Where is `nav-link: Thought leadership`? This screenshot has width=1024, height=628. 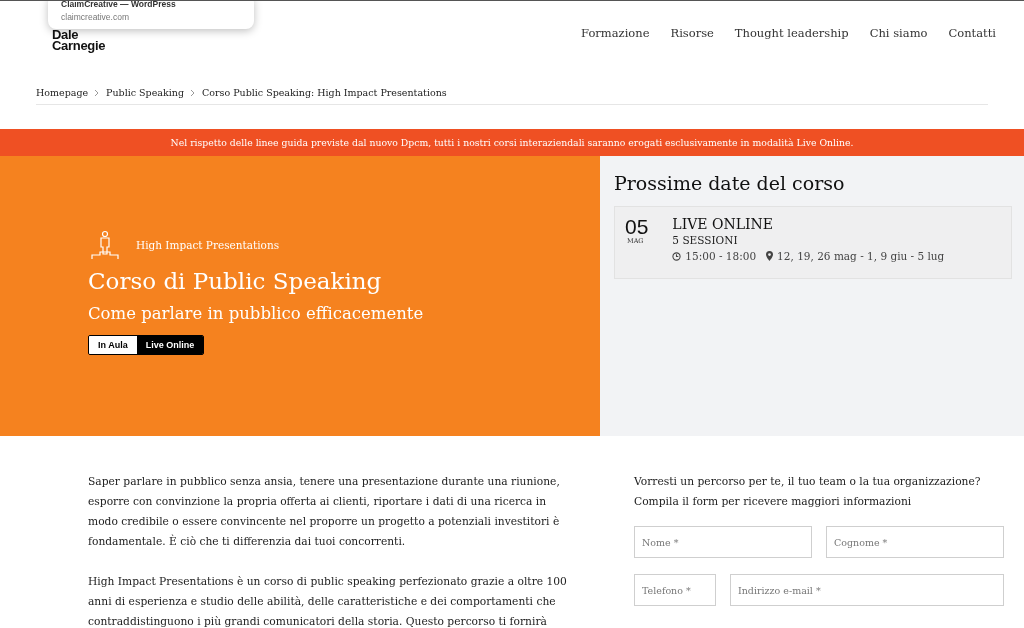
nav-link: Thought leadership is located at coordinates (791, 33).